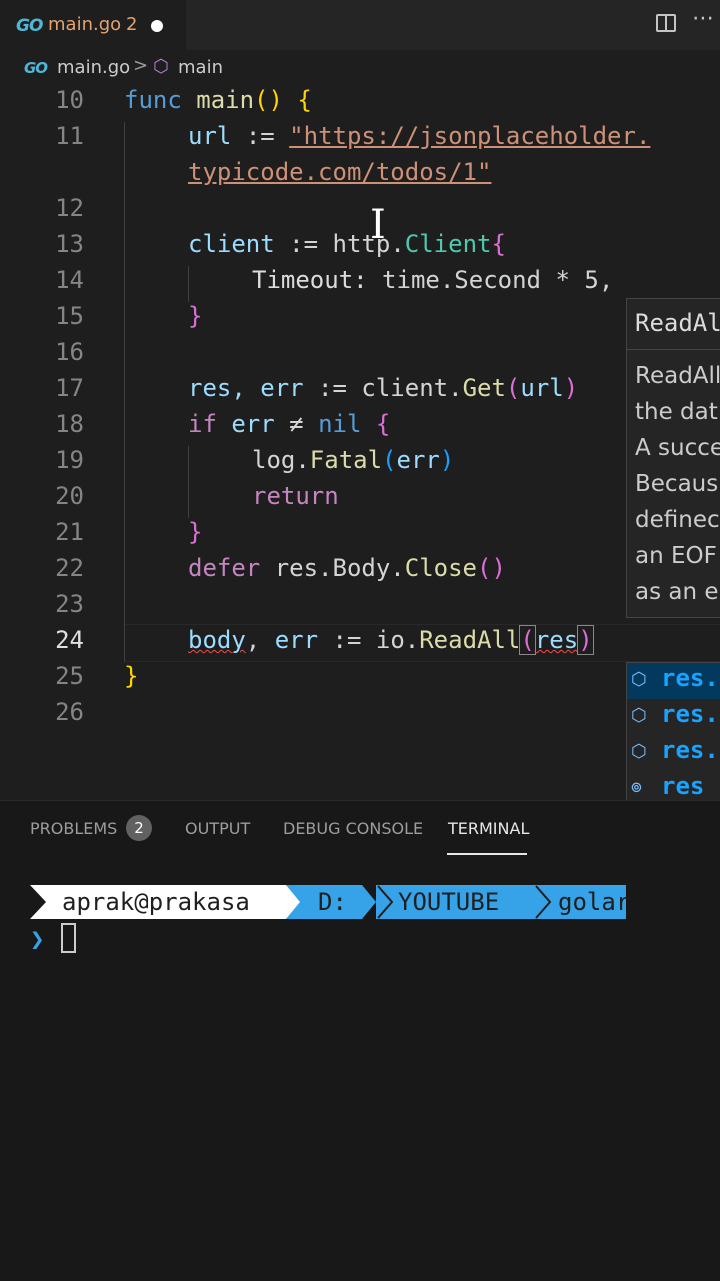  I want to click on line-number: 26, so click(69, 712).